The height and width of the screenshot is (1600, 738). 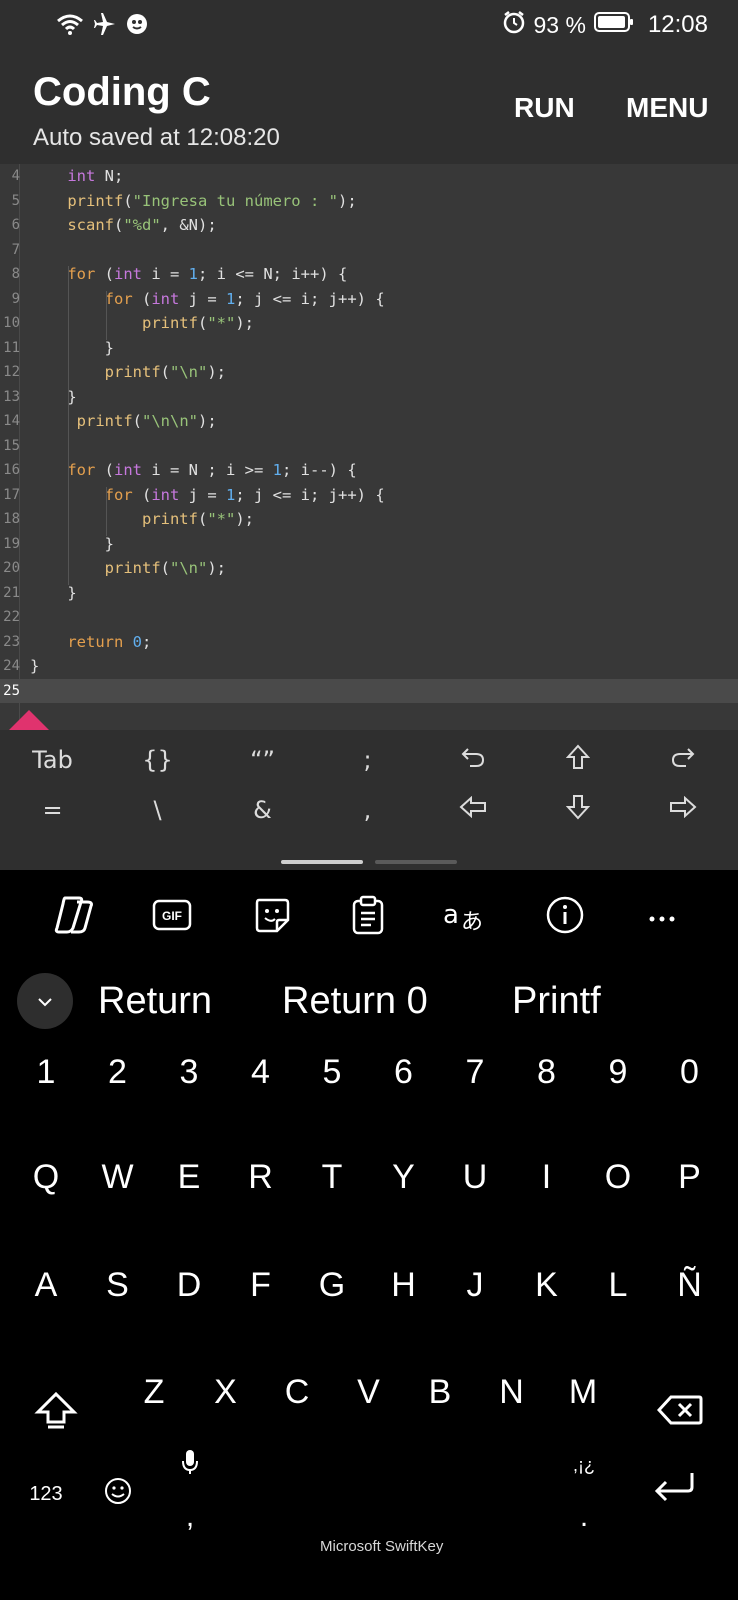 I want to click on code-line: 16 for (int i = N ; i >= 1; i--) {, so click(x=369, y=470).